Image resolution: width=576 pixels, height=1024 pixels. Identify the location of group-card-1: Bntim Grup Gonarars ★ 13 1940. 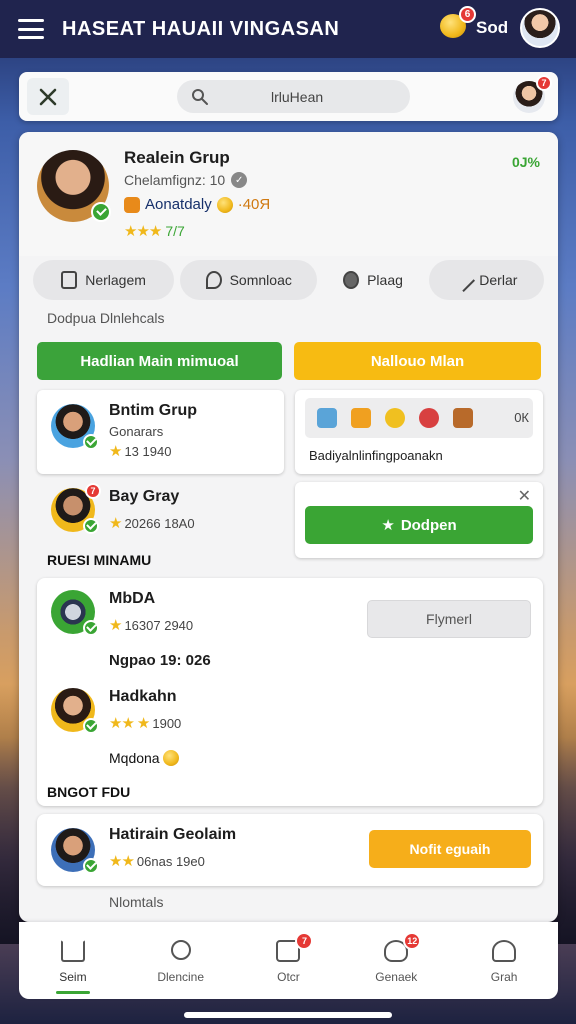
(160, 432).